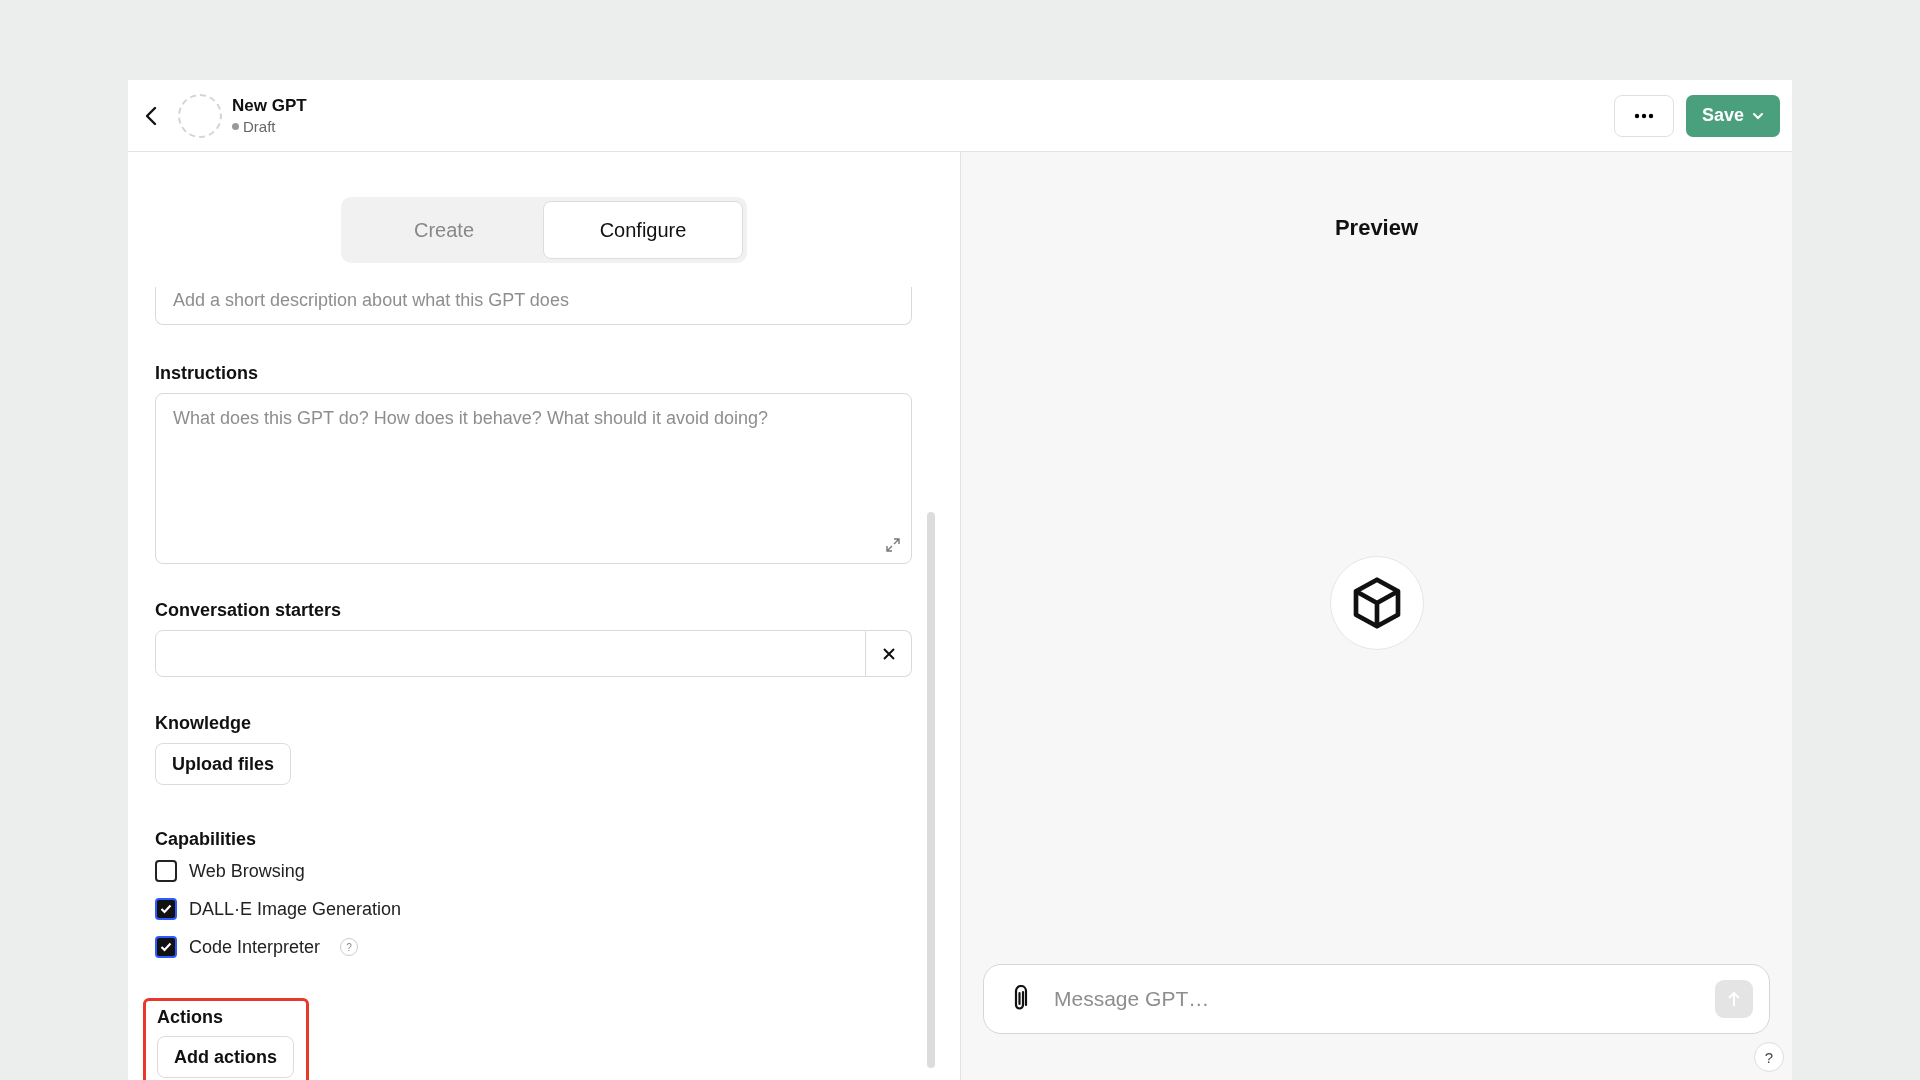 The width and height of the screenshot is (1920, 1080). What do you see at coordinates (1376, 228) in the screenshot?
I see `preview-title: Preview` at bounding box center [1376, 228].